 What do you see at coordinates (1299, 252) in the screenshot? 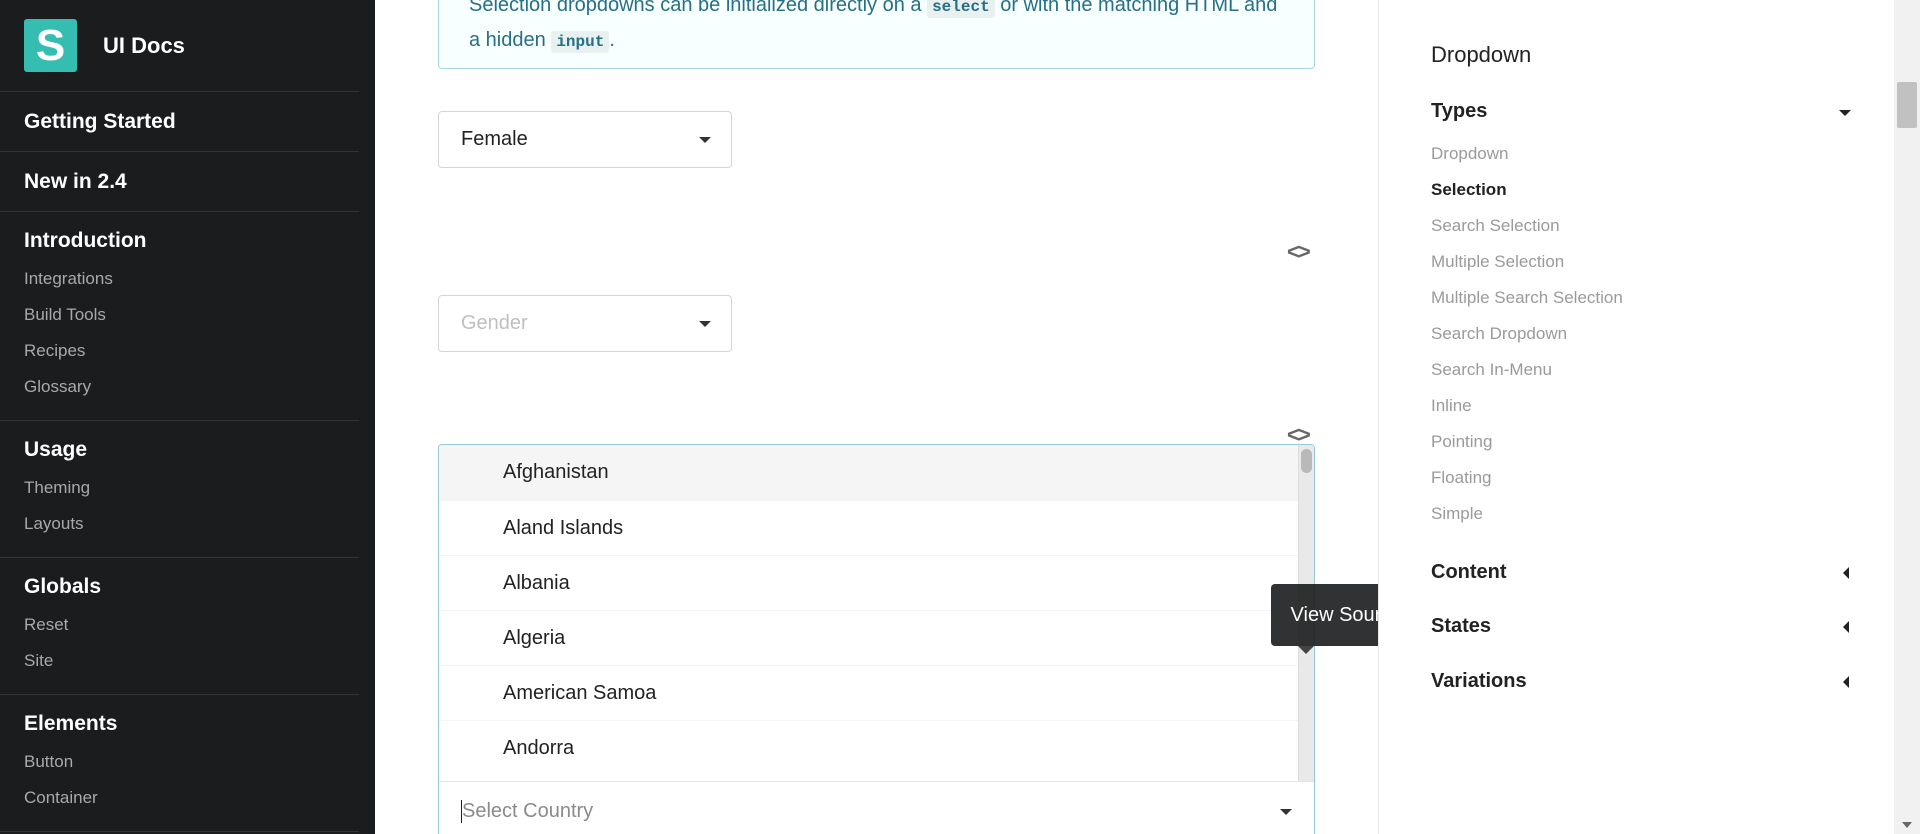
I see `view-source-code-icon: <>` at bounding box center [1299, 252].